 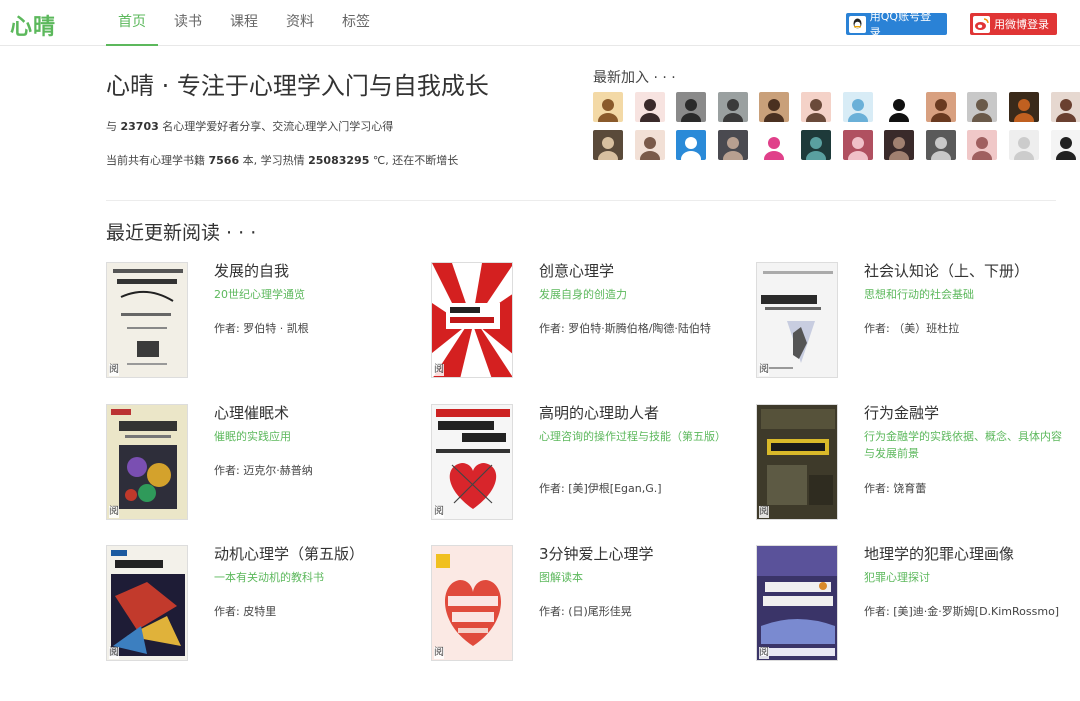 What do you see at coordinates (857, 24) in the screenshot?
I see `qq-icon` at bounding box center [857, 24].